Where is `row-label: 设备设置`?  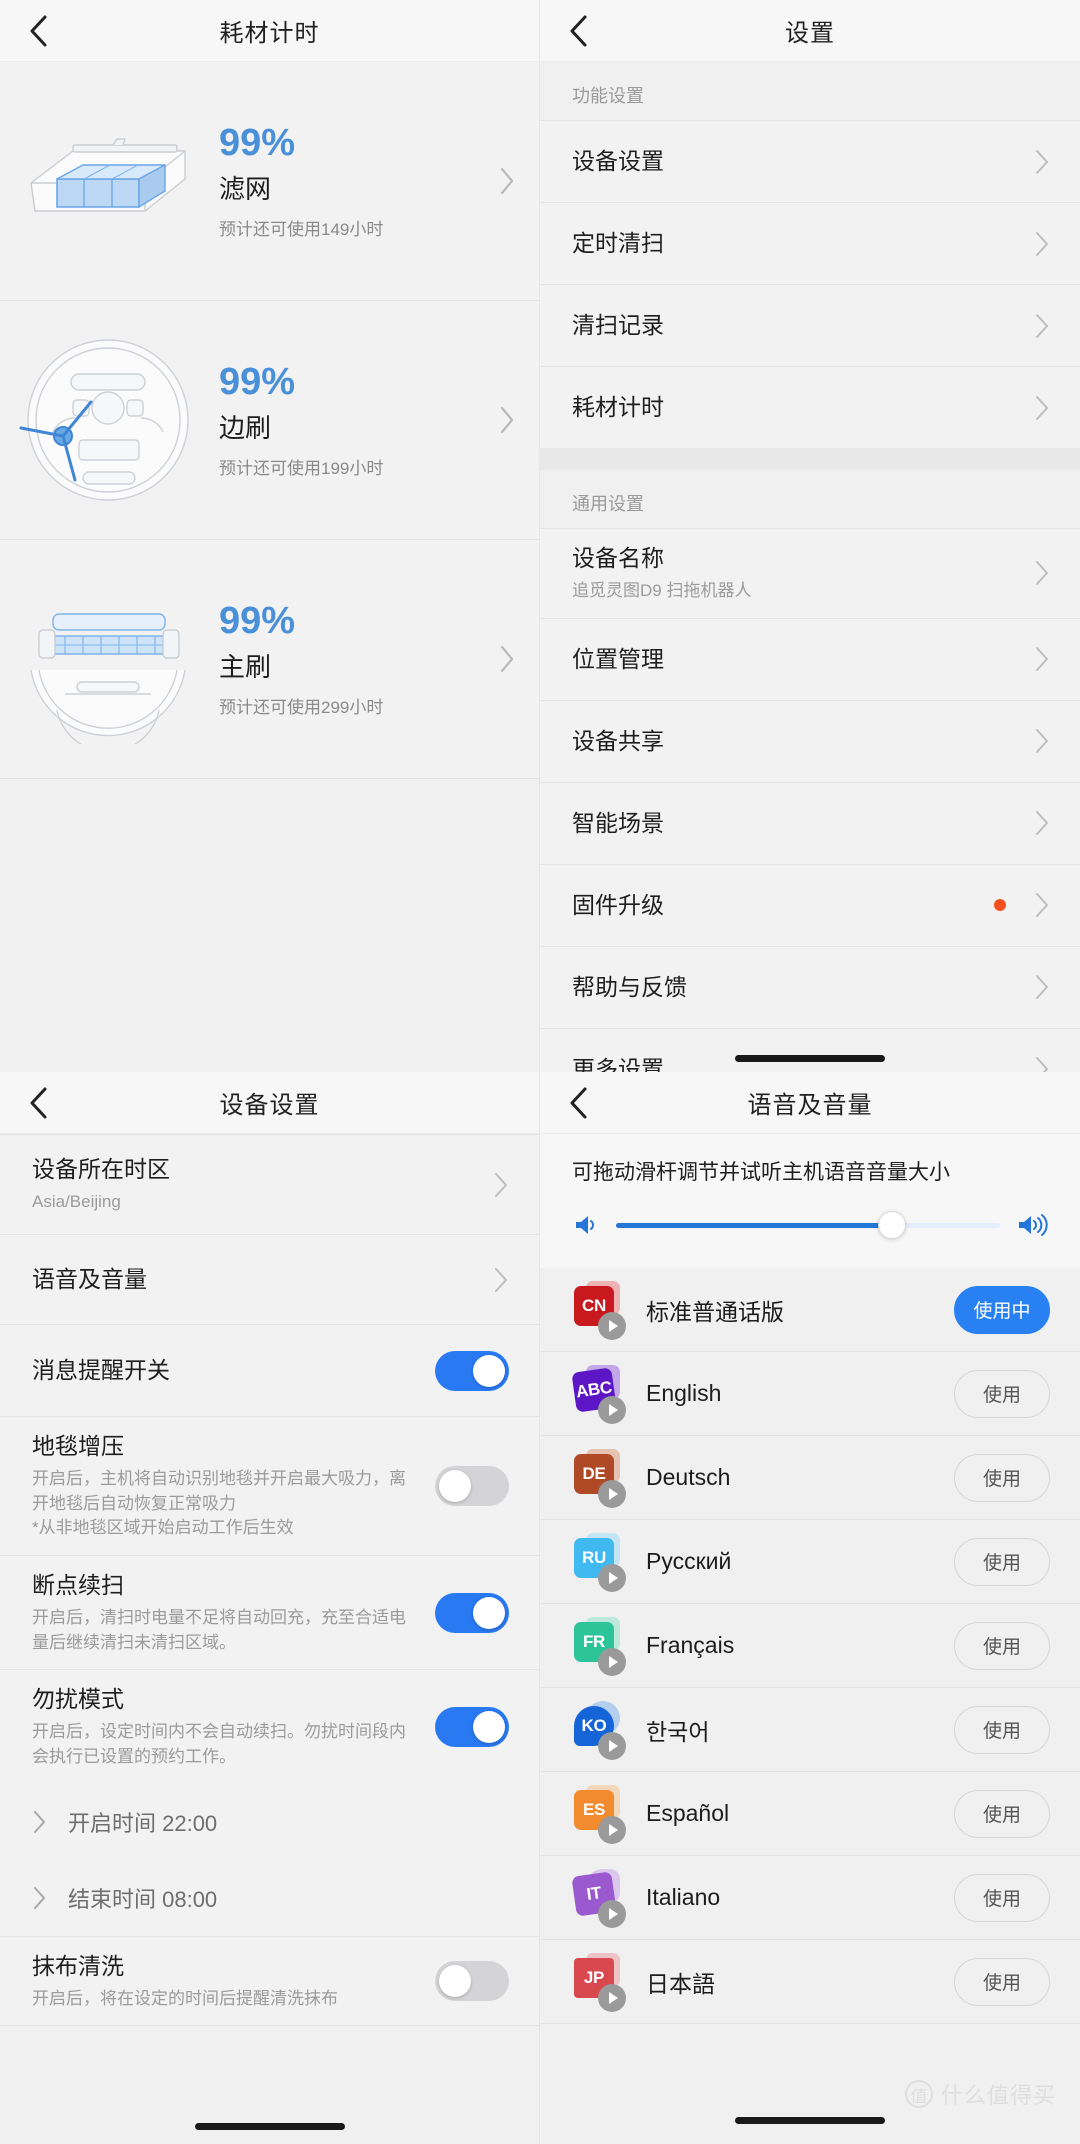 row-label: 设备设置 is located at coordinates (618, 160).